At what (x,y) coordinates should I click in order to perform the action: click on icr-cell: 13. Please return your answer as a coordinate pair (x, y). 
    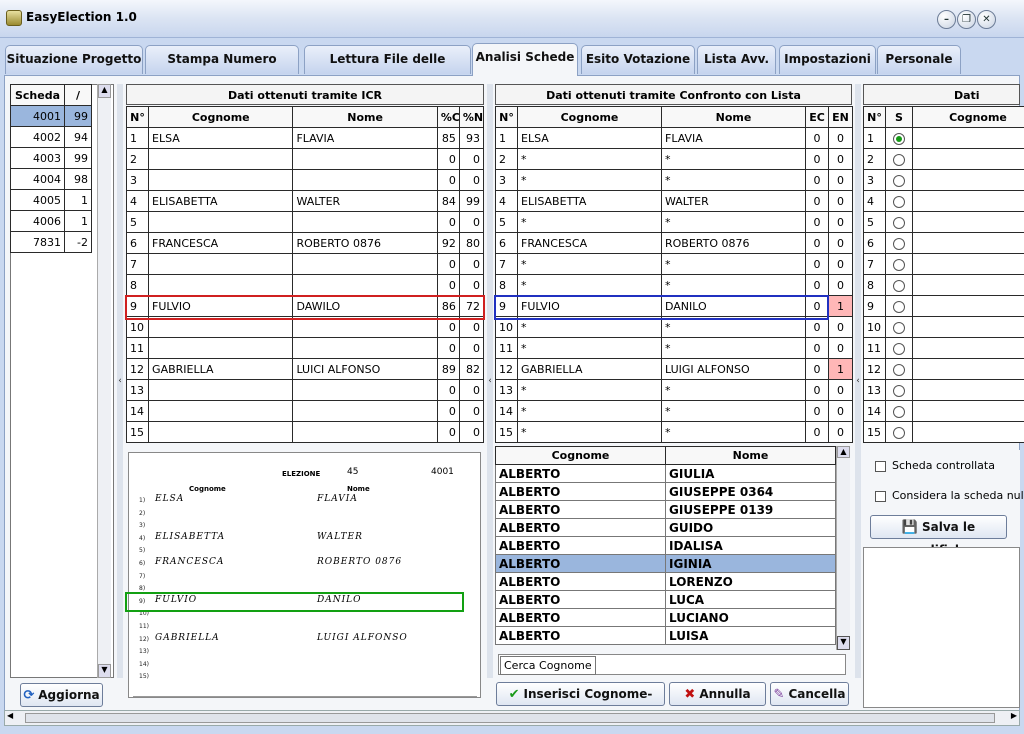
    Looking at the image, I should click on (137, 390).